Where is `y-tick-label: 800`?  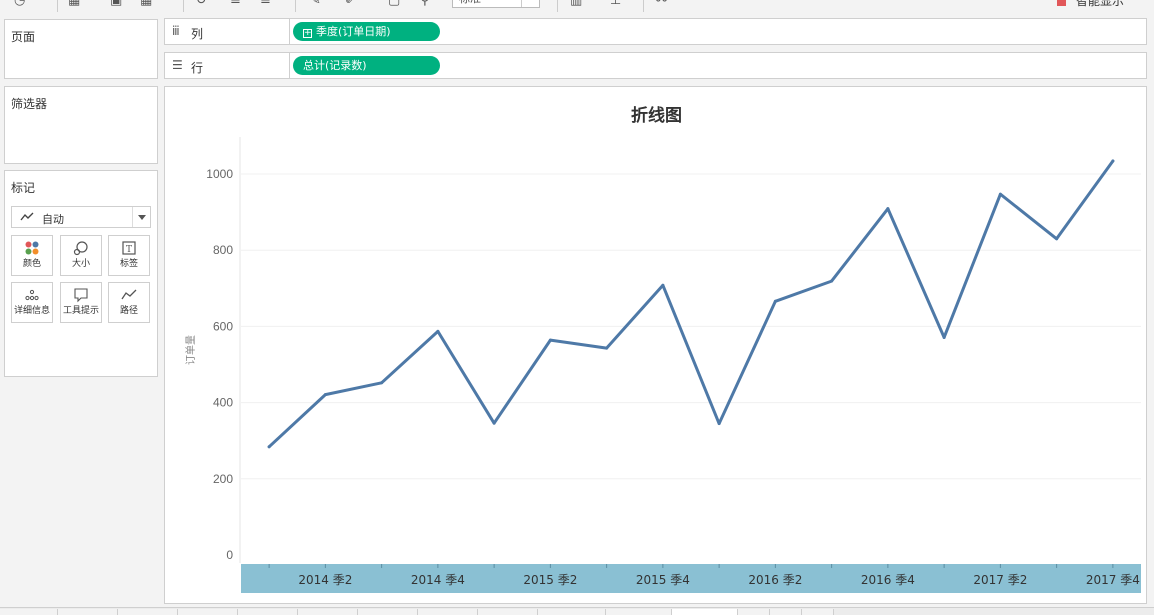 y-tick-label: 800 is located at coordinates (223, 250).